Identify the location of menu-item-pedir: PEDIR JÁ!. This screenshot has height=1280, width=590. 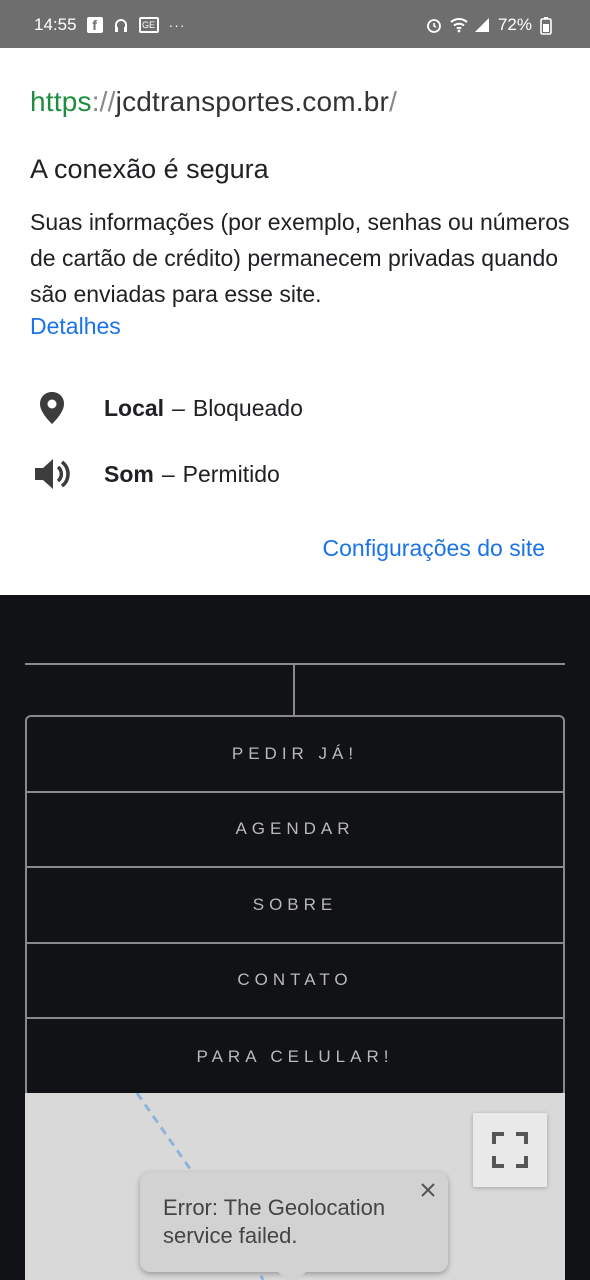
(295, 755).